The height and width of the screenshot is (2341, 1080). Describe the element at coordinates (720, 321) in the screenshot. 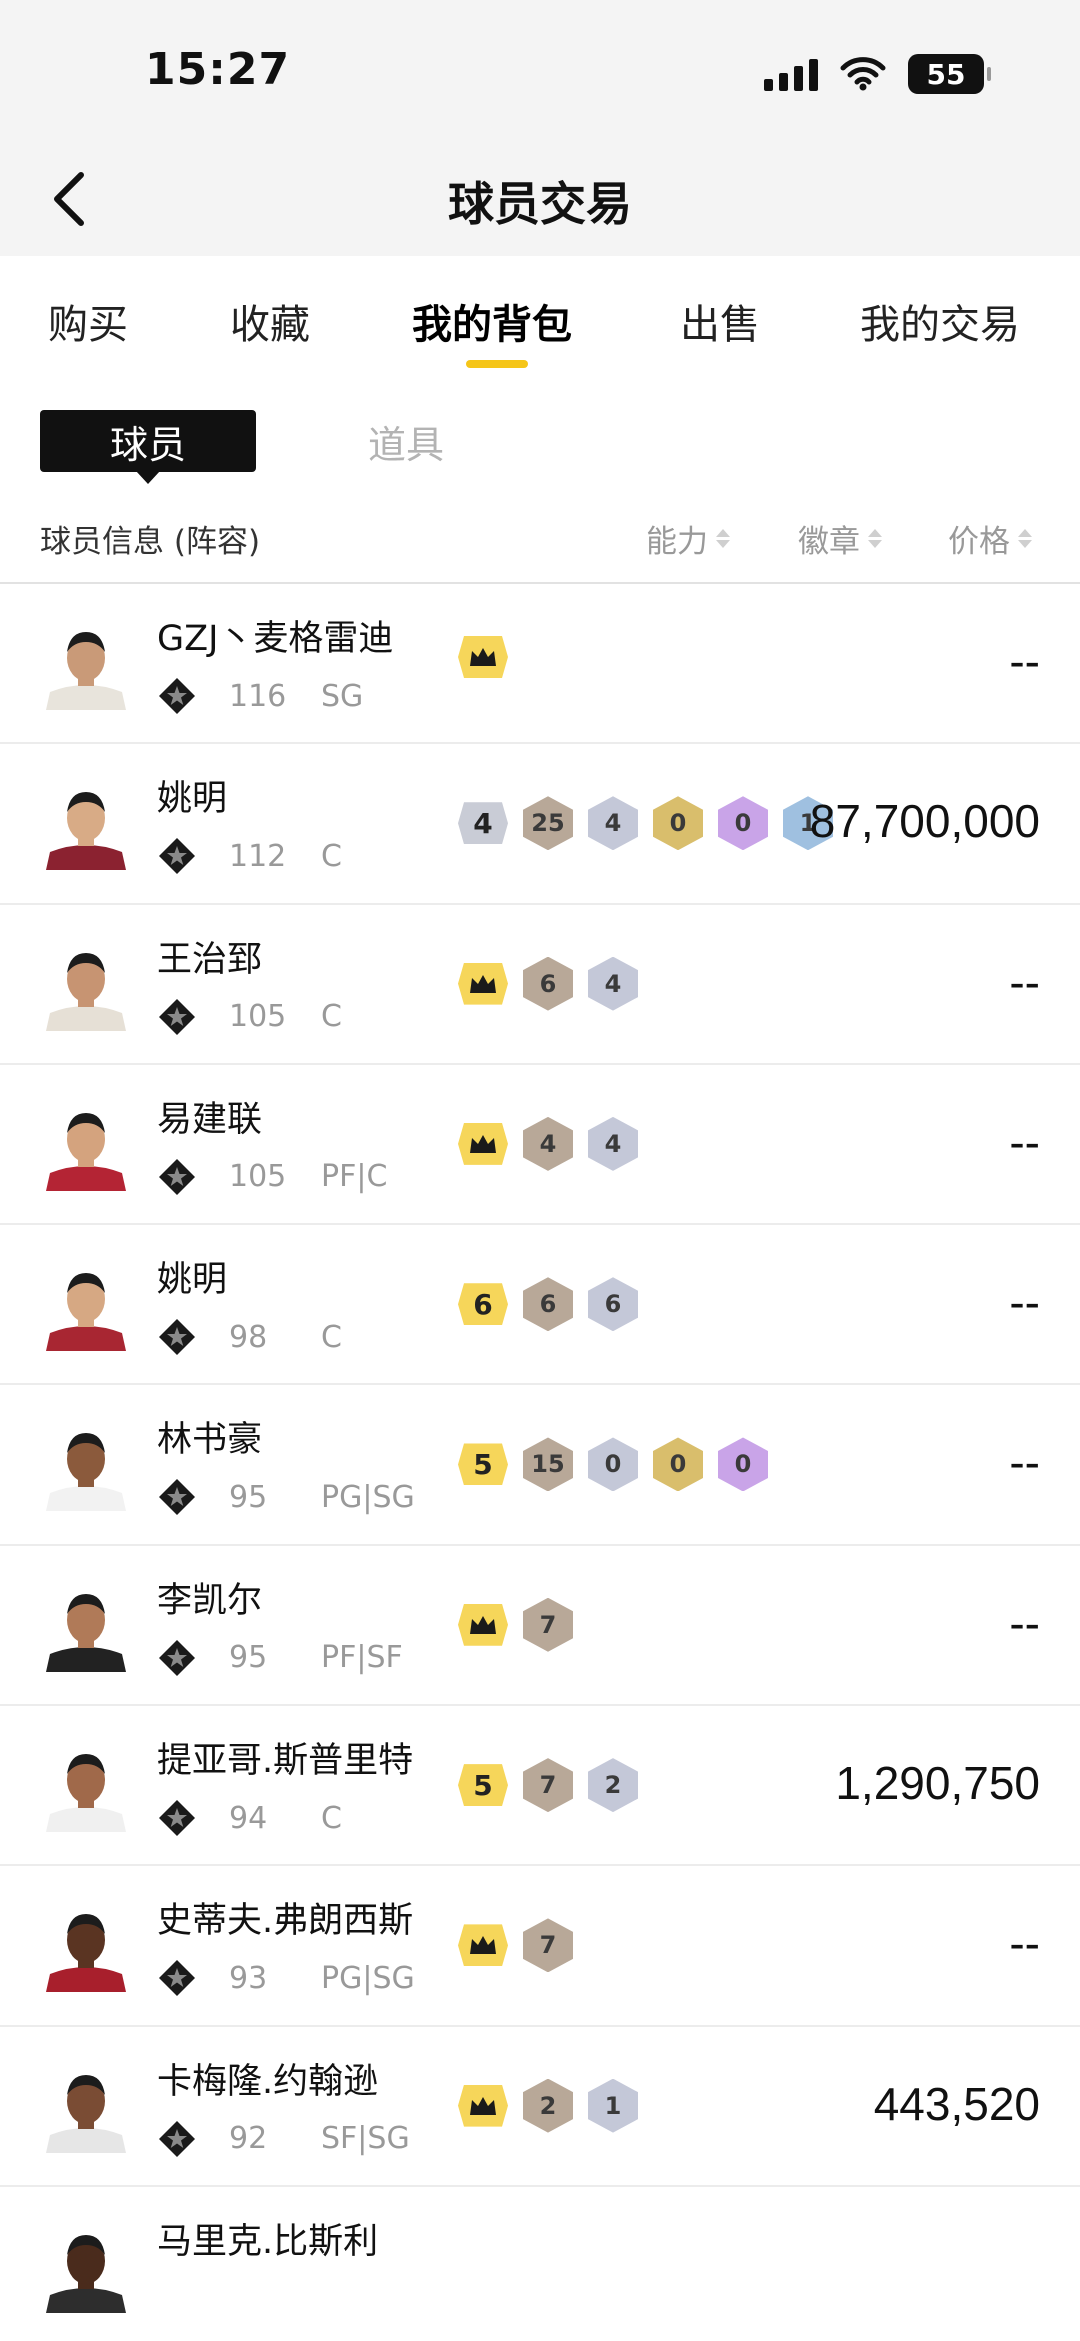

I see `tab-sell: 出售` at that location.